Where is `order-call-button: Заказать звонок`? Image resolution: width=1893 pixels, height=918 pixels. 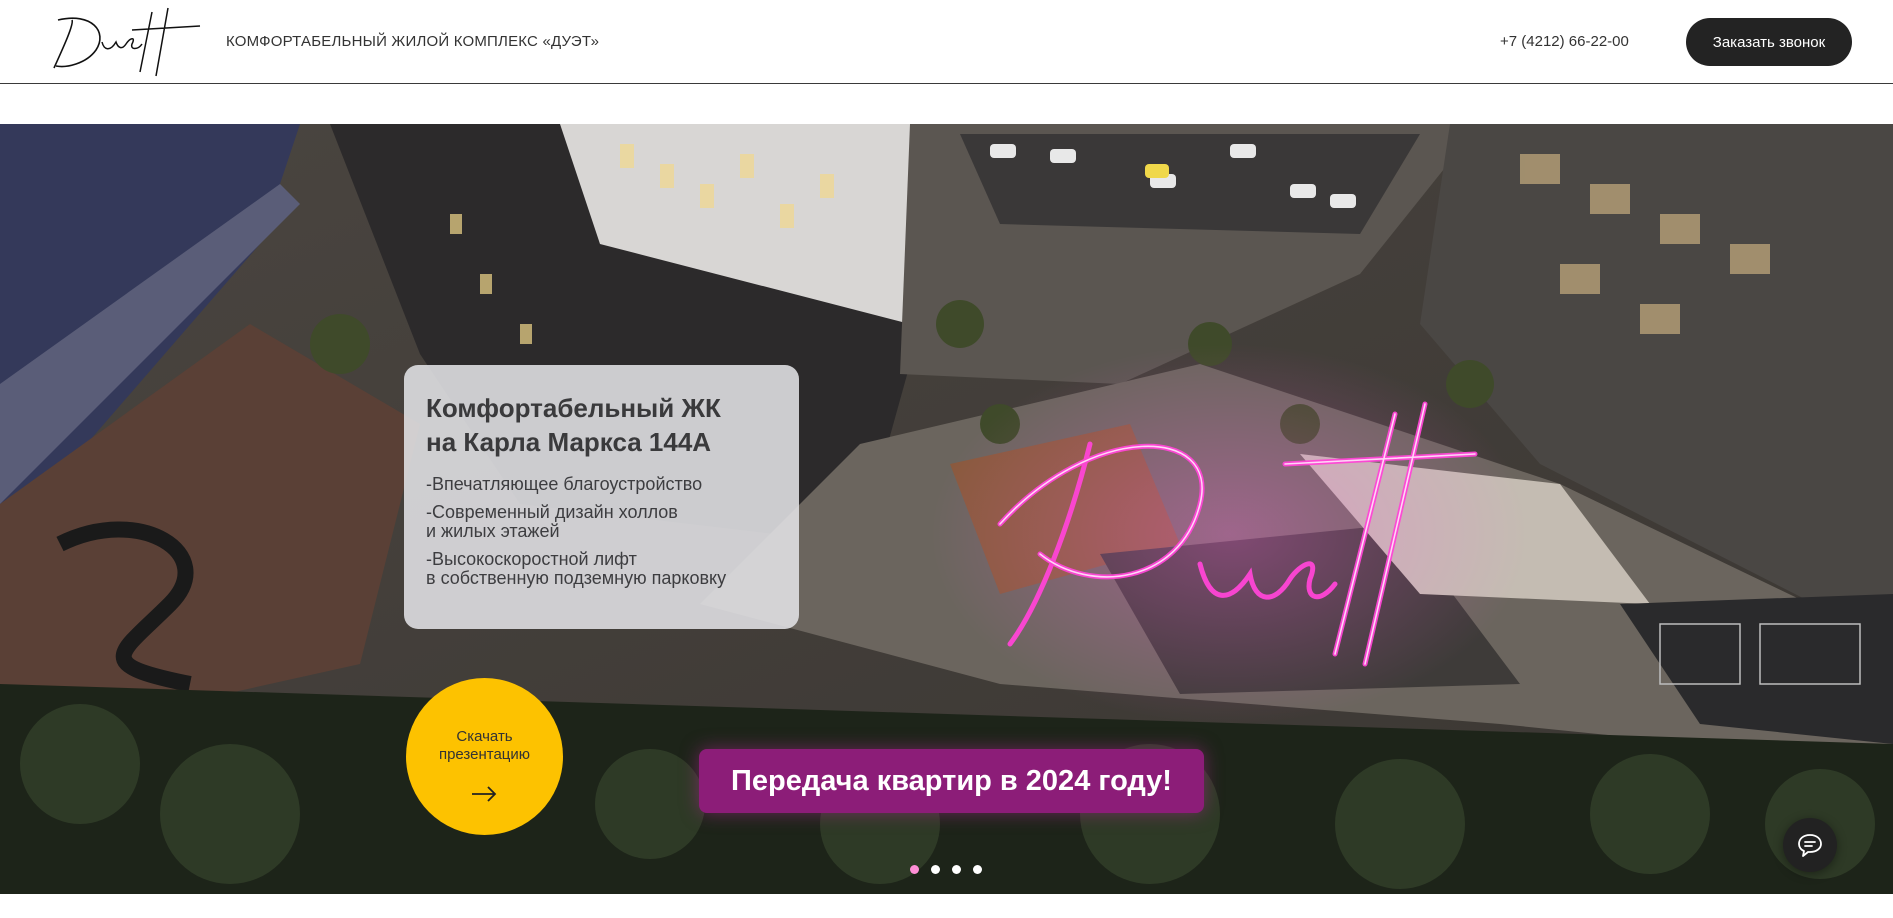 order-call-button: Заказать звонок is located at coordinates (1769, 42).